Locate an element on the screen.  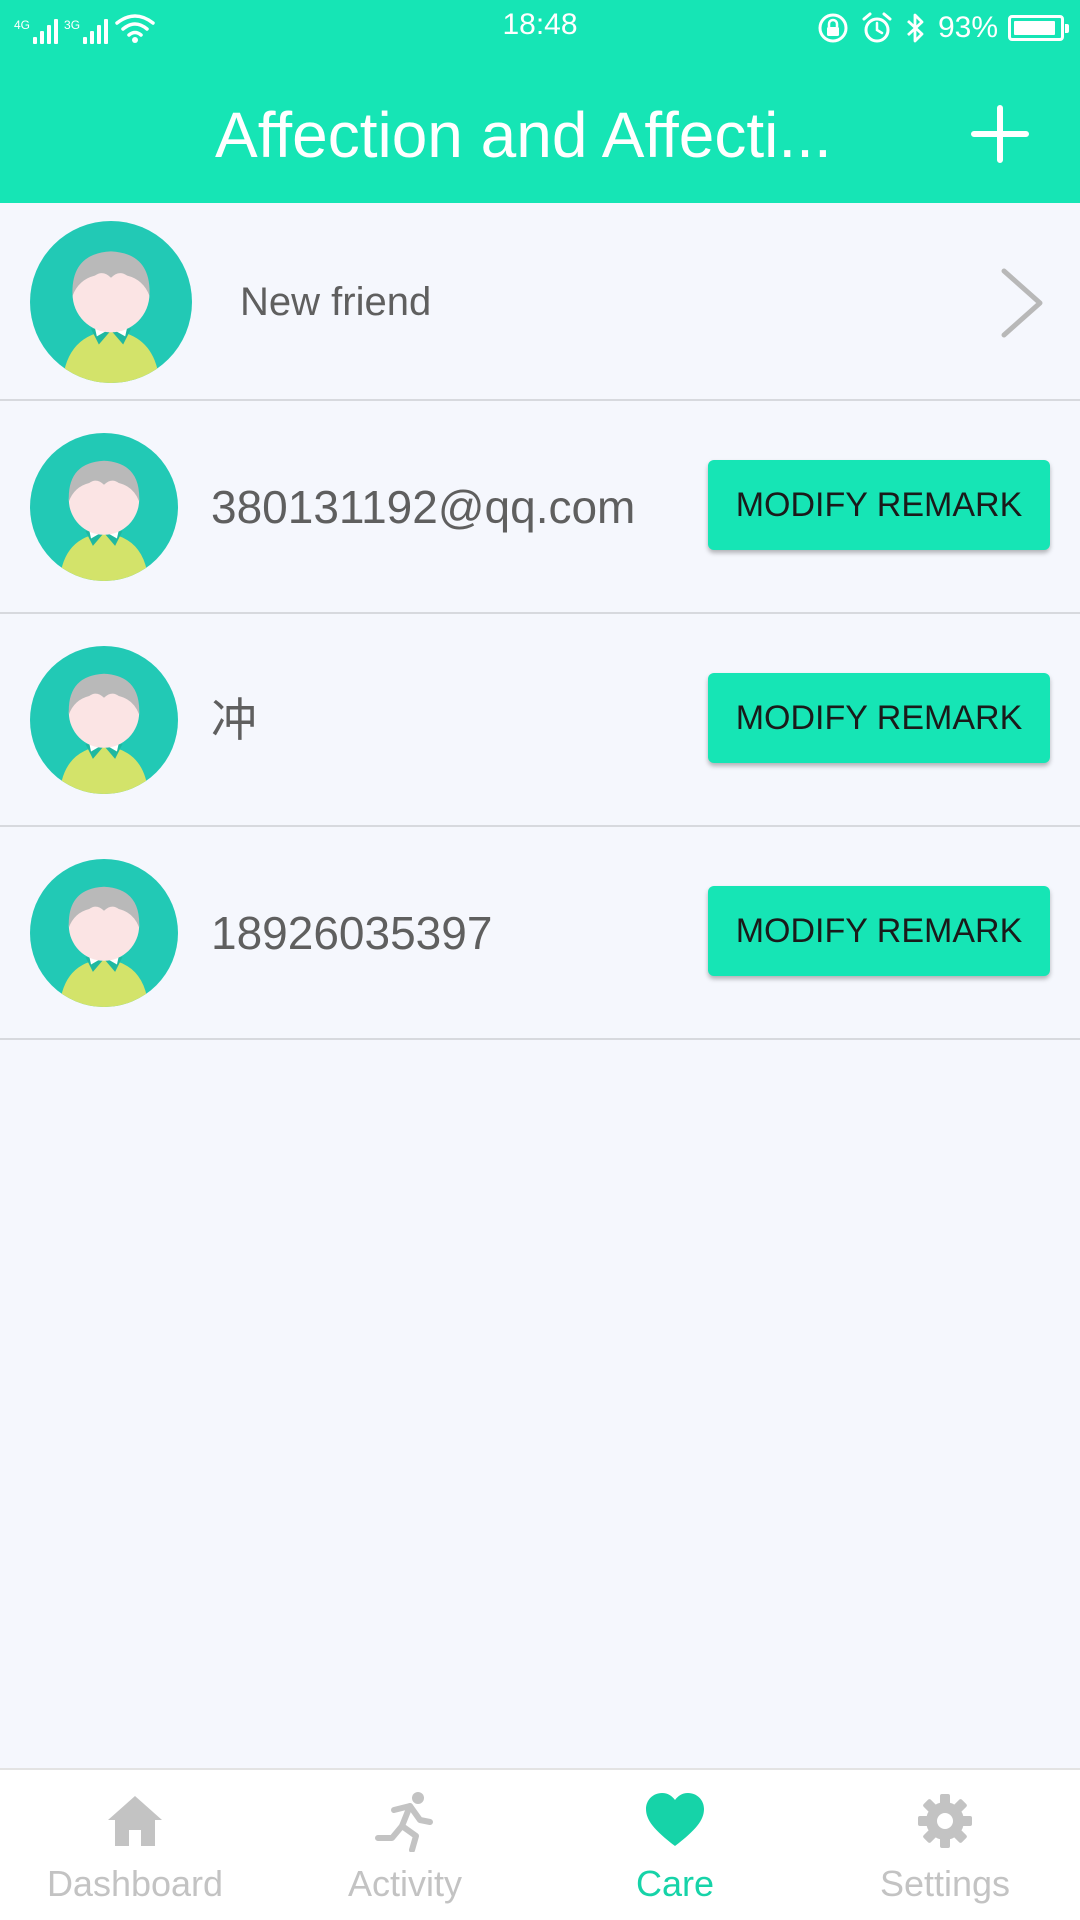
bluetooth-icon is located at coordinates (915, 28).